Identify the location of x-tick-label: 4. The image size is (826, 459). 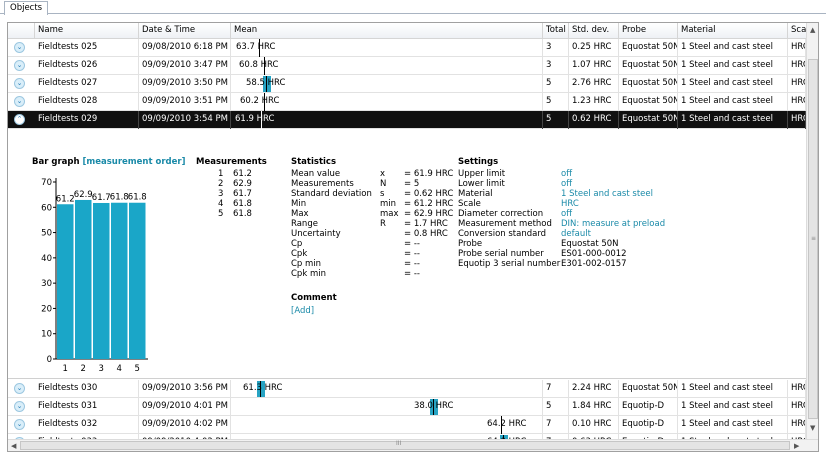
(119, 369).